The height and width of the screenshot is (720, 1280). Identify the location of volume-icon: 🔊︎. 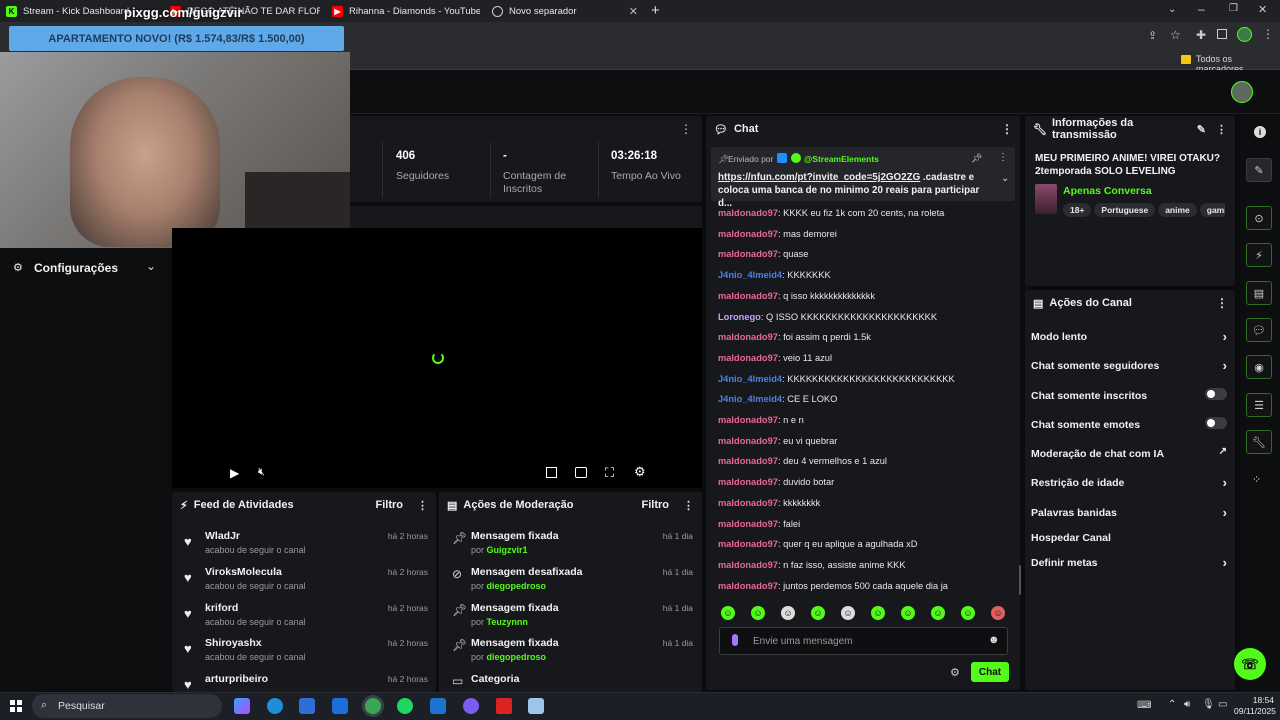
(1187, 704).